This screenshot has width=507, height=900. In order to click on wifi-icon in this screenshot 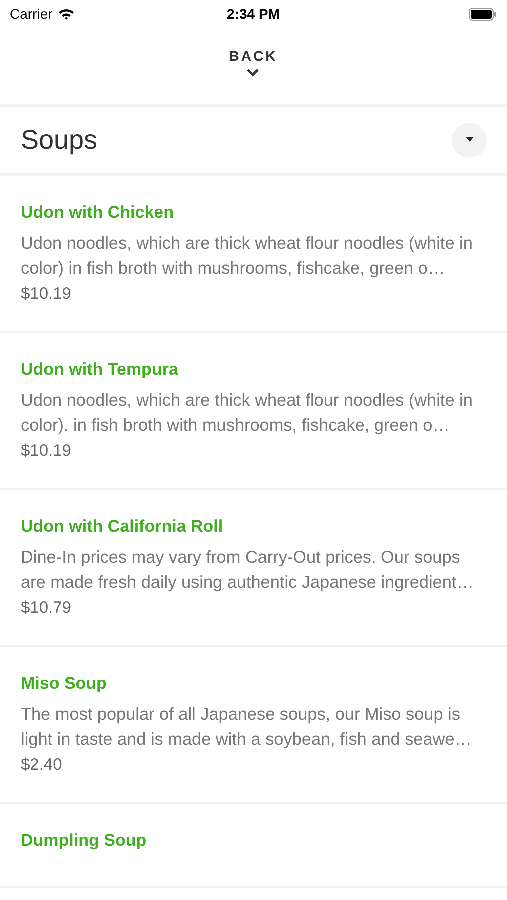, I will do `click(66, 14)`.